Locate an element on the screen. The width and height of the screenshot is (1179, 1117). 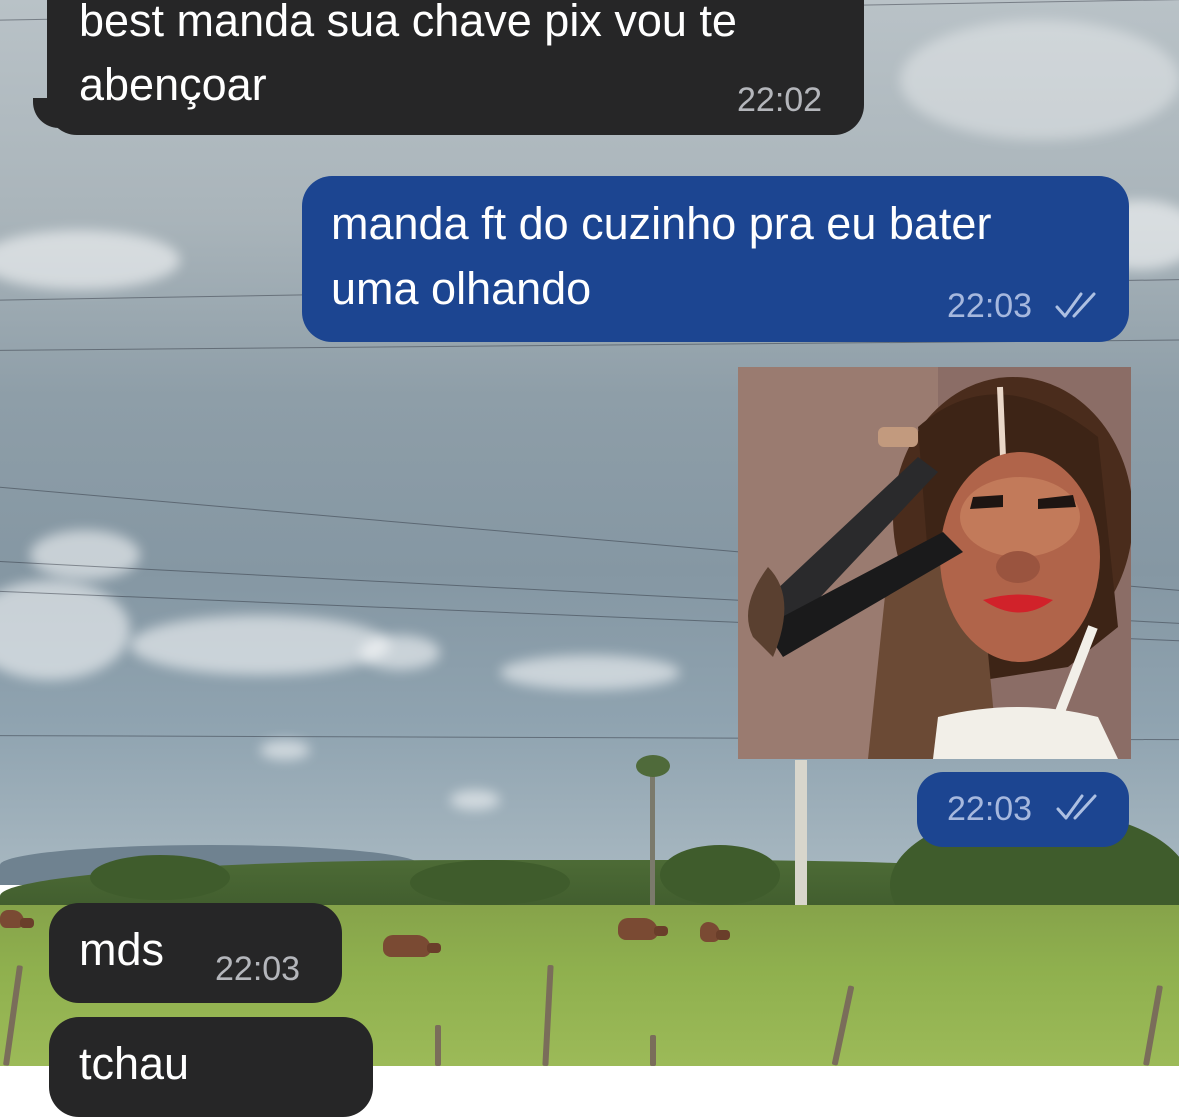
message-text-line: best manda sua chave pix vou te is located at coordinates (408, 23).